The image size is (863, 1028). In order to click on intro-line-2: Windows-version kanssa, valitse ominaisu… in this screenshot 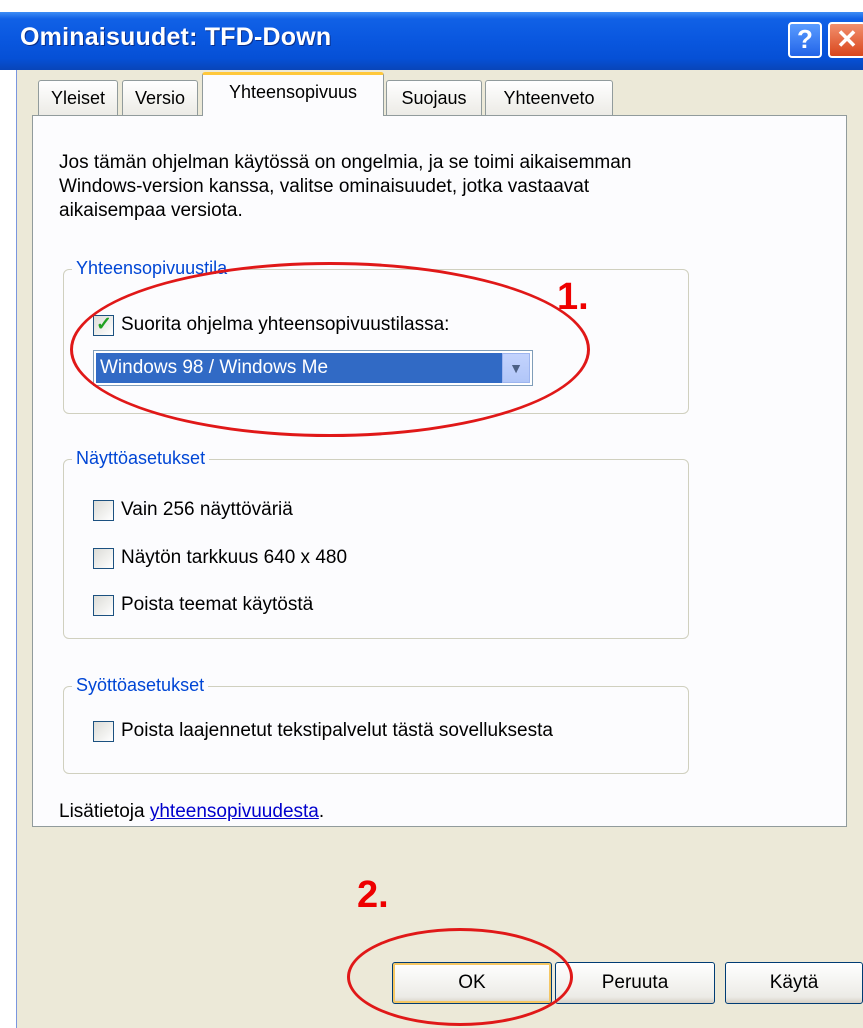, I will do `click(324, 186)`.